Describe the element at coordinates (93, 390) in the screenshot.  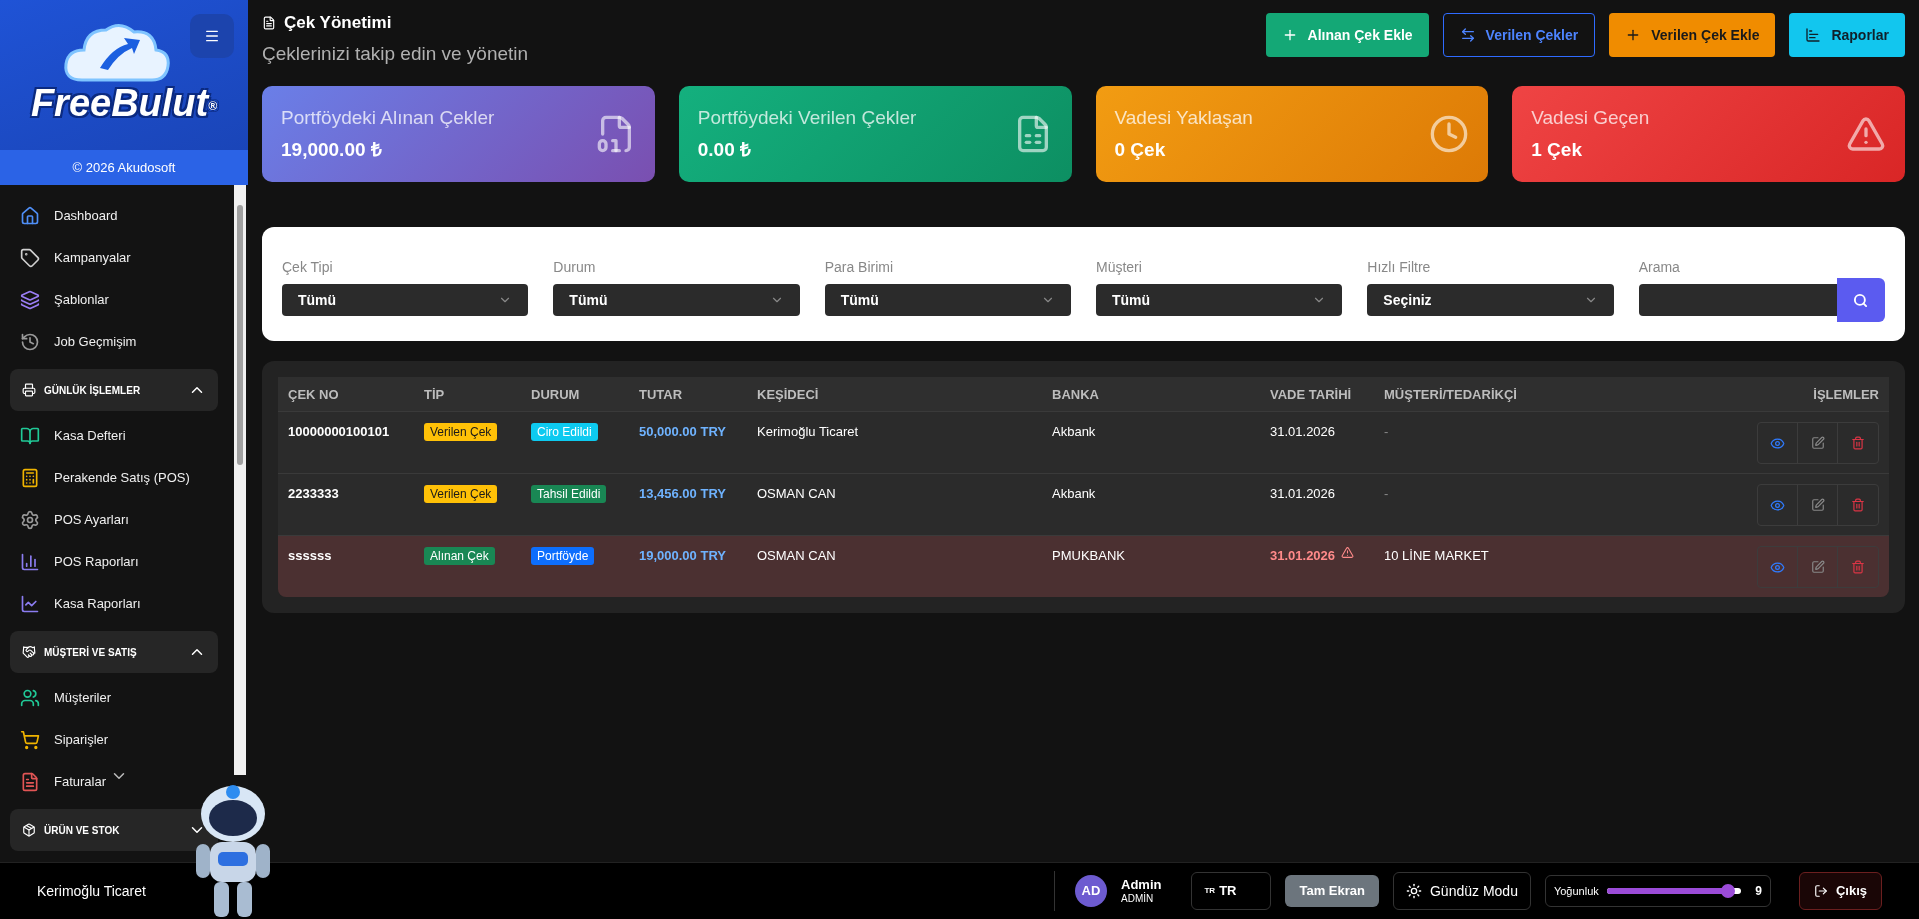
I see `section-title: GÜNLÜK İŞLEMLER` at that location.